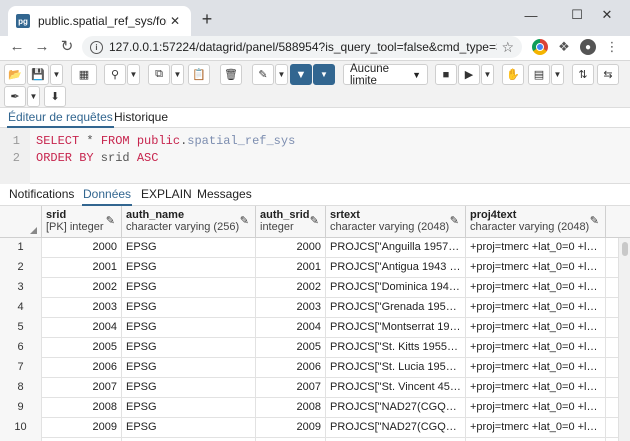  What do you see at coordinates (21, 408) in the screenshot?
I see `row-number: 9` at bounding box center [21, 408].